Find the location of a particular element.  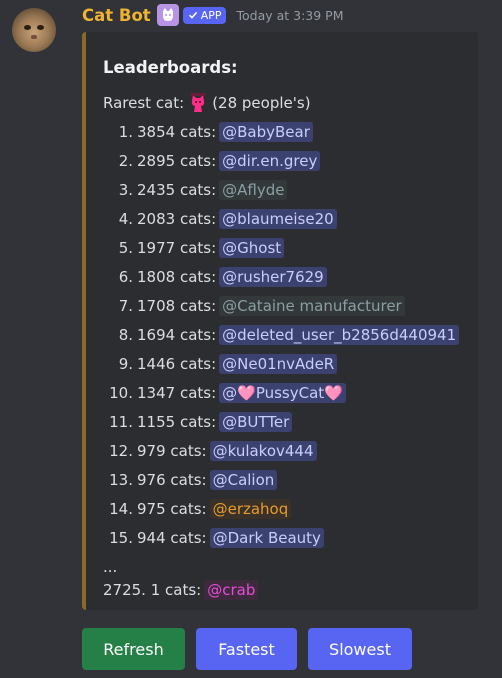

entry-rank: 6. is located at coordinates (125, 277).